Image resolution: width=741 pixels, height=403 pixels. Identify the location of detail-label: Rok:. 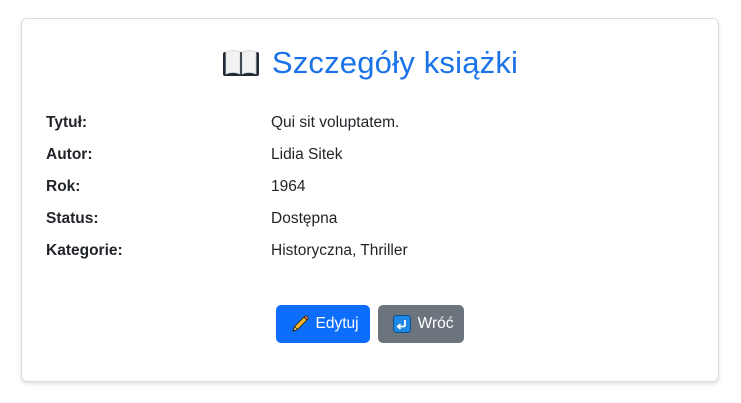
(63, 186).